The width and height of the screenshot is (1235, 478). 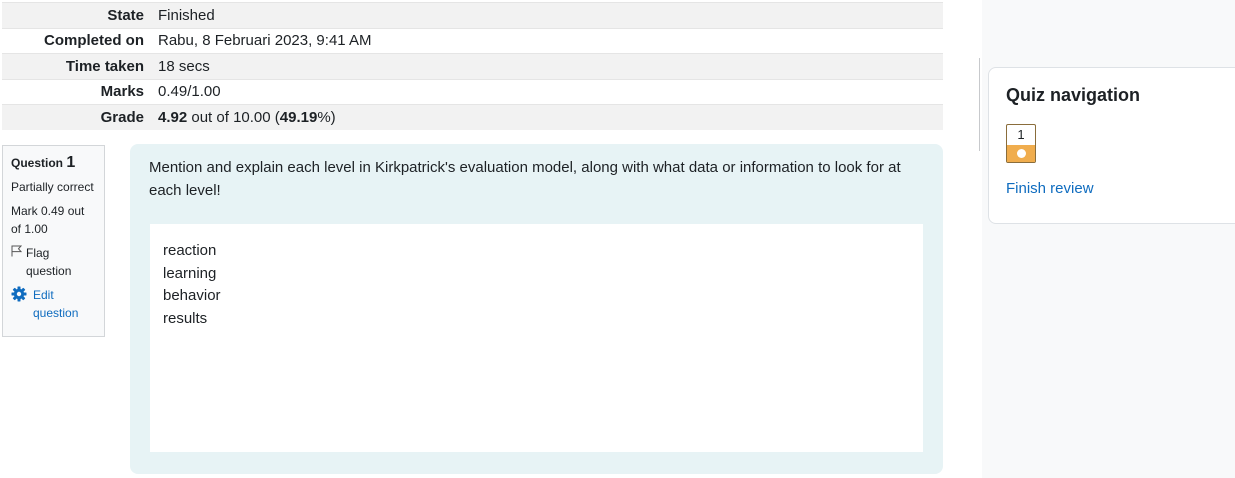 I want to click on question-nav-number: 1, so click(x=1021, y=134).